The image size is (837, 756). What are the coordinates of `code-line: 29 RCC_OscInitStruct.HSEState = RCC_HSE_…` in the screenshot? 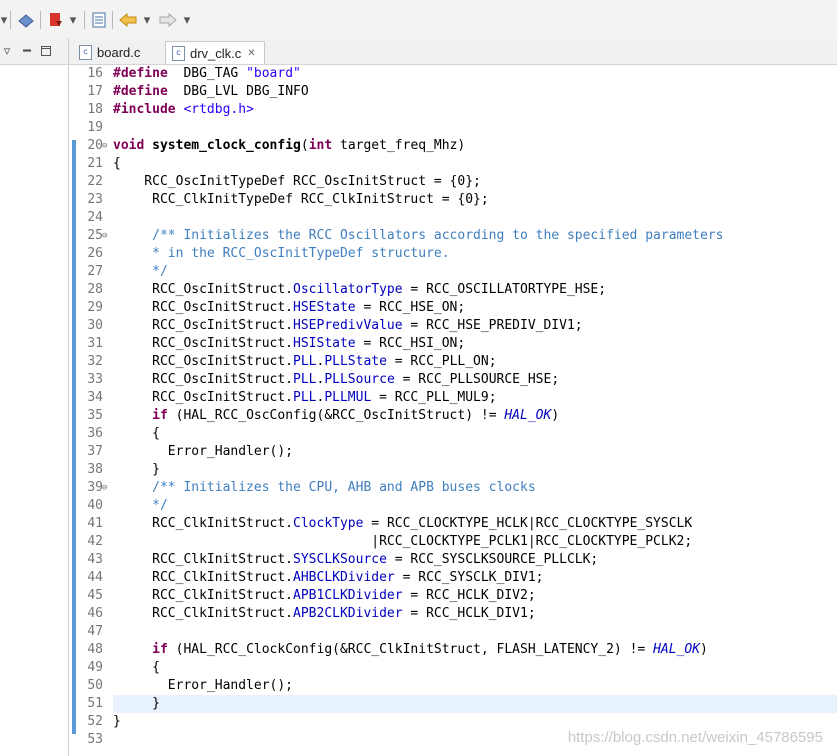 It's located at (453, 308).